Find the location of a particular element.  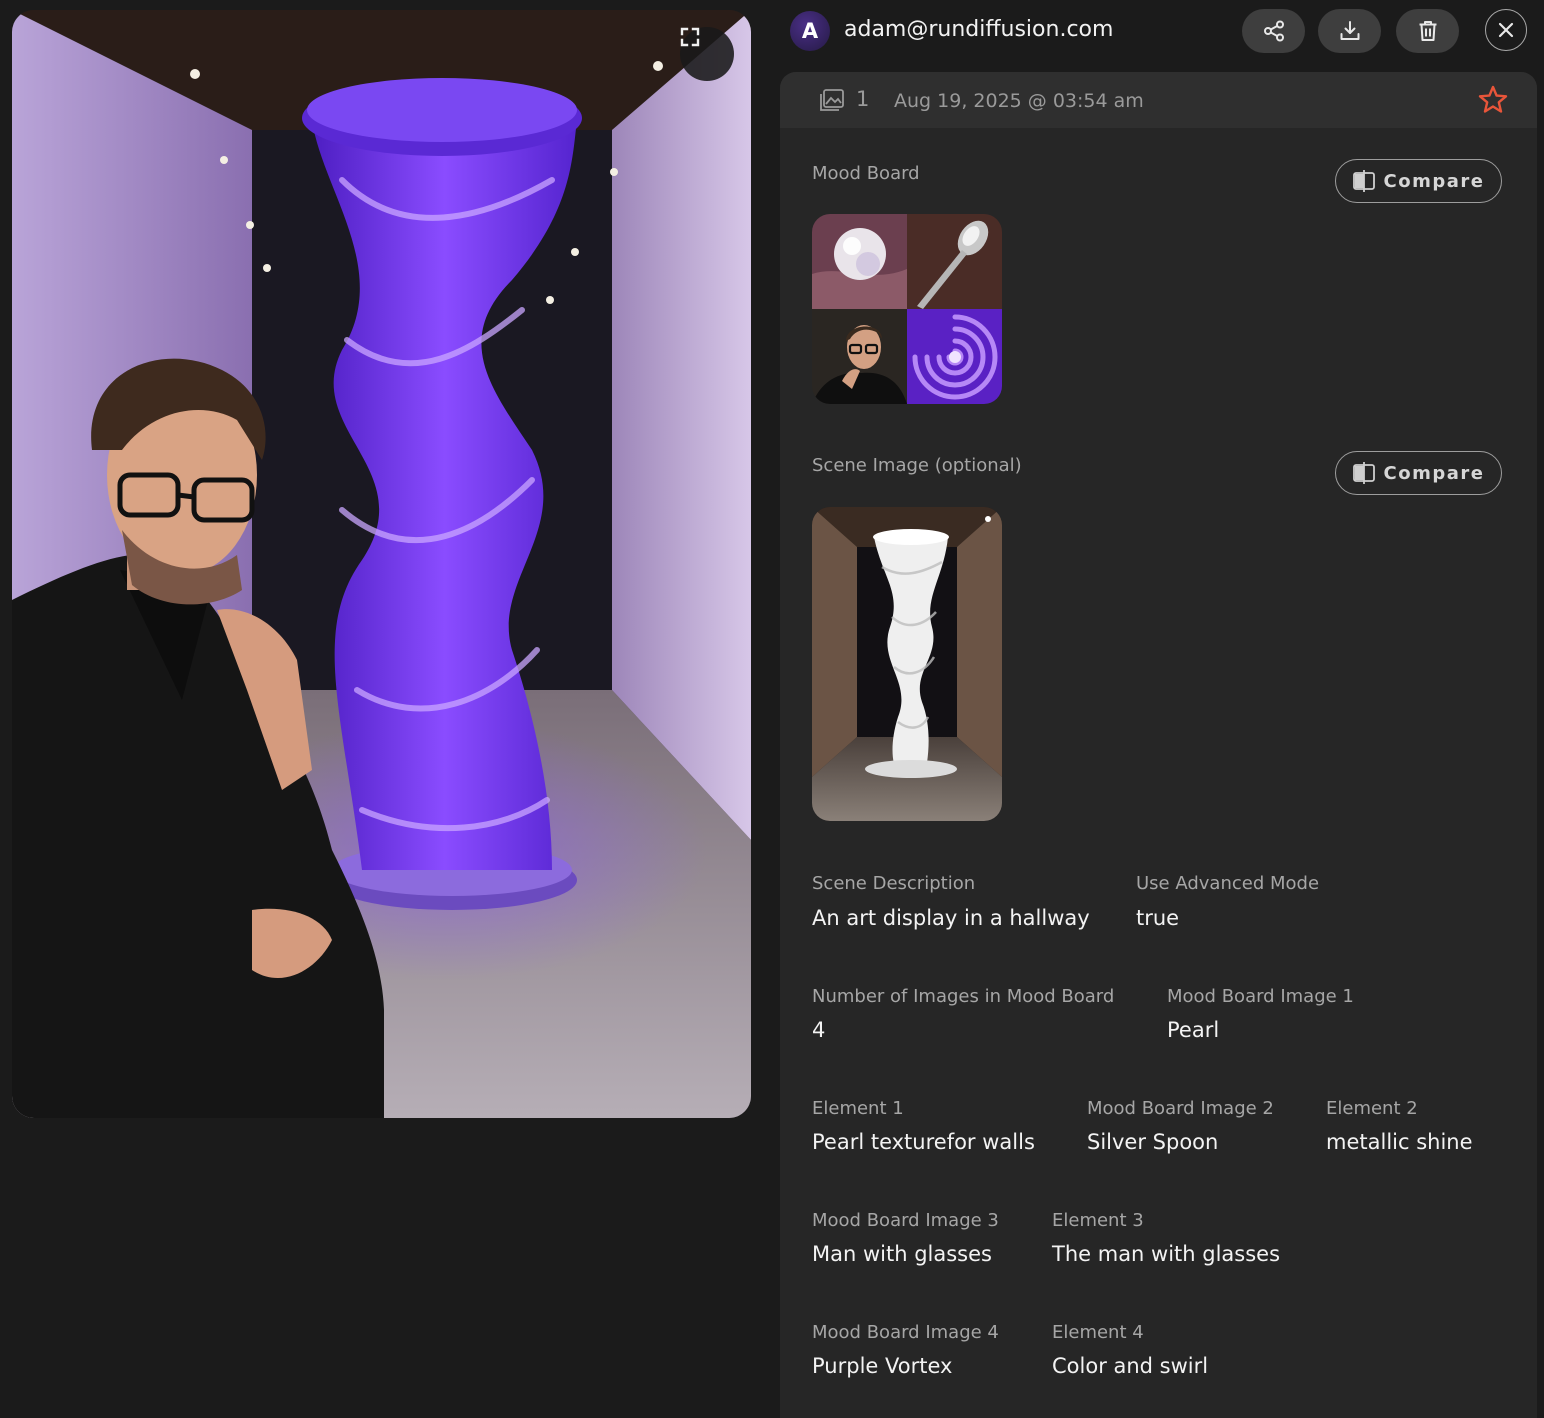

share-icon is located at coordinates (1273, 31).